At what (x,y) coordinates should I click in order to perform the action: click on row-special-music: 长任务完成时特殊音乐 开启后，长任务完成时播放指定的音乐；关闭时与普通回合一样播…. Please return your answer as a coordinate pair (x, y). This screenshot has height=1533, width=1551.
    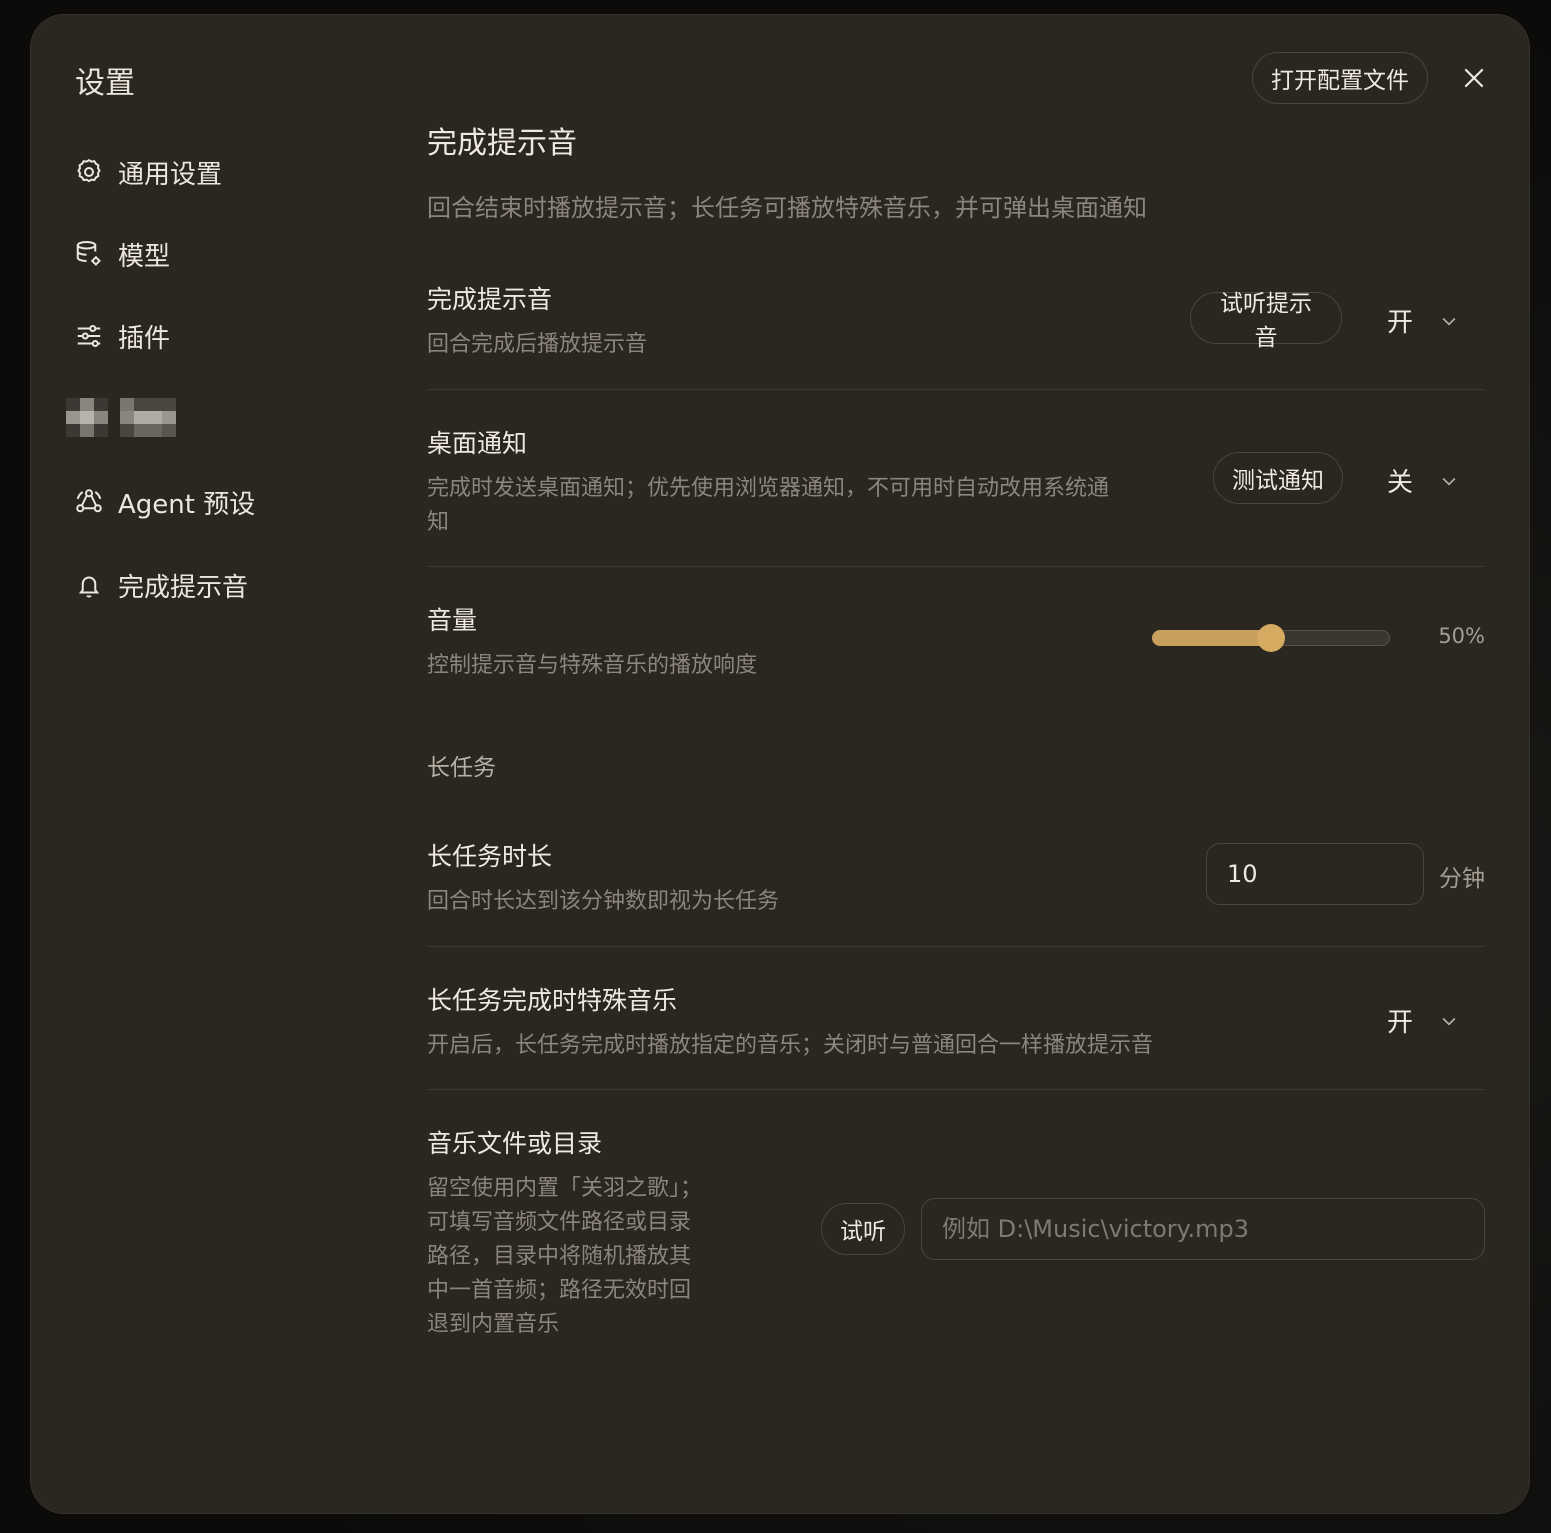
    Looking at the image, I should click on (956, 1022).